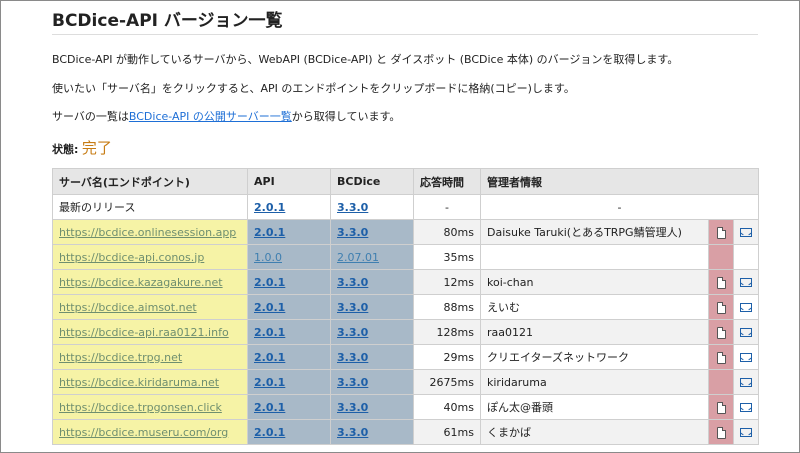 The width and height of the screenshot is (800, 453). Describe the element at coordinates (352, 207) in the screenshot. I see `latest-bcdice-link: 3.3.0` at that location.